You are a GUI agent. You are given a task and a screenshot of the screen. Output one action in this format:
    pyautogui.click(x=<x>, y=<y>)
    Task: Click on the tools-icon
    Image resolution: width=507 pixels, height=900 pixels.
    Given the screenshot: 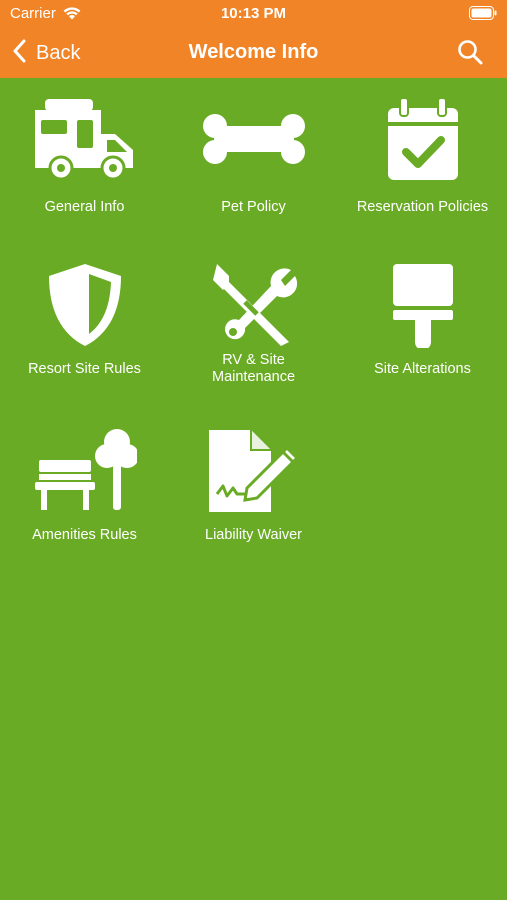 What is the action you would take?
    pyautogui.click(x=253, y=305)
    